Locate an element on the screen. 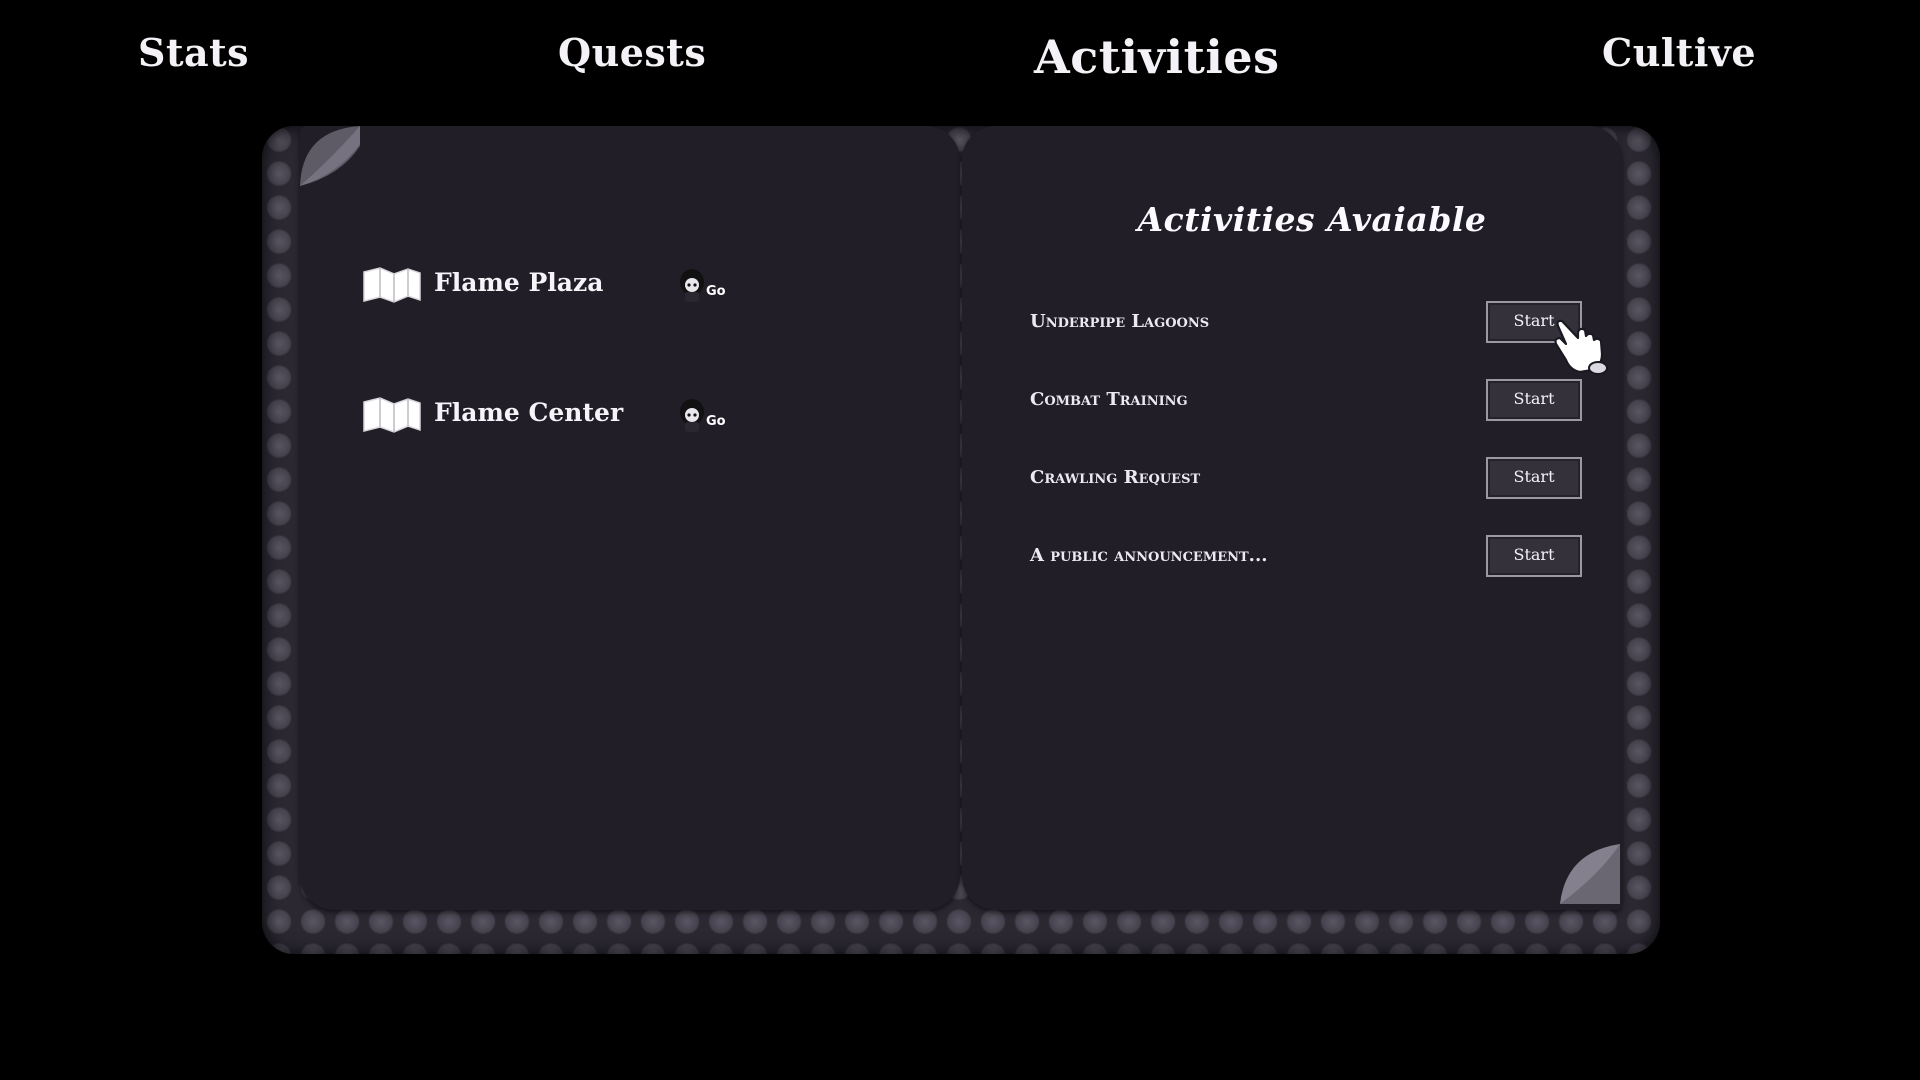  quest-label: Flame Plaza is located at coordinates (519, 282).